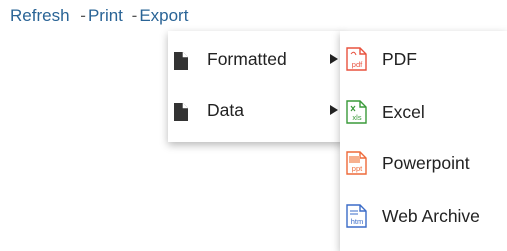 This screenshot has width=507, height=251. What do you see at coordinates (357, 64) in the screenshot?
I see `svg-text: pdf` at bounding box center [357, 64].